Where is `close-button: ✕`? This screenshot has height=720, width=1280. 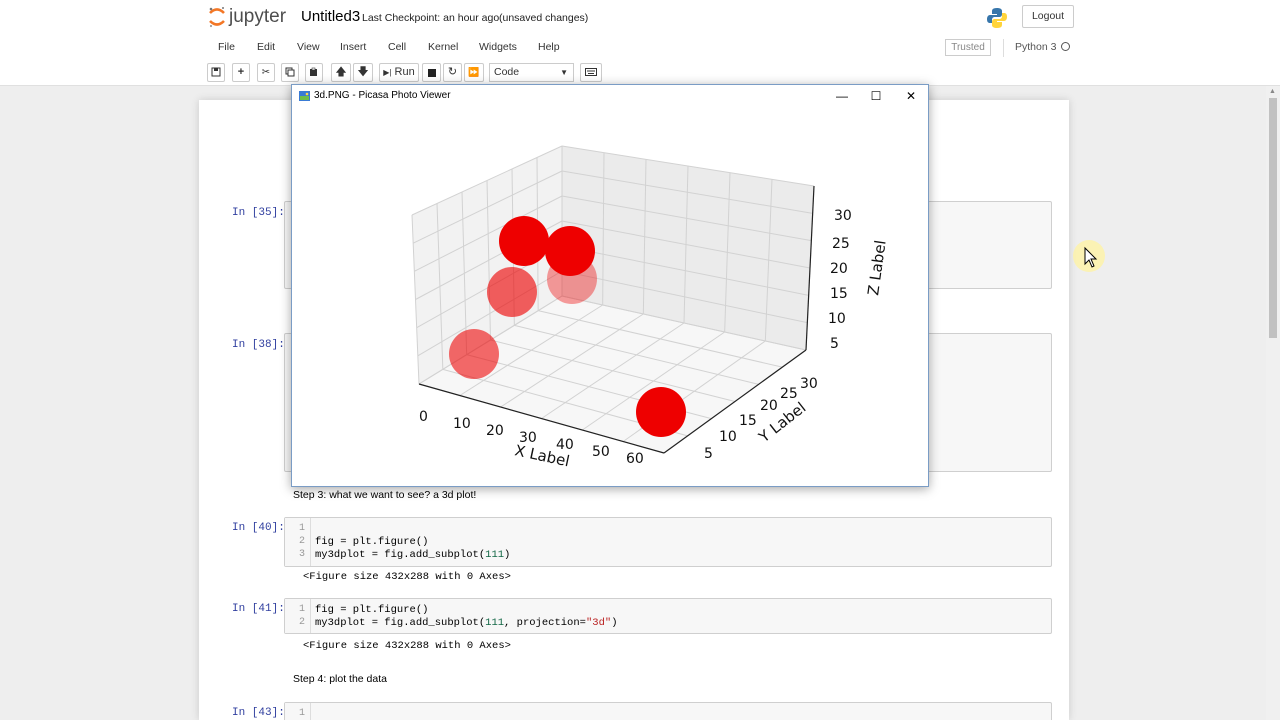 close-button: ✕ is located at coordinates (911, 96).